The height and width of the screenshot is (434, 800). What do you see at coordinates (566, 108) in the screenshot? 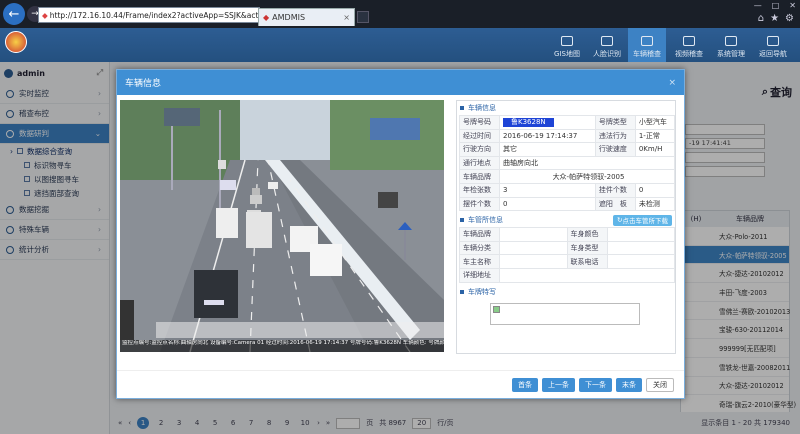
I see `section-vehicle-info: 车辆信息` at bounding box center [566, 108].